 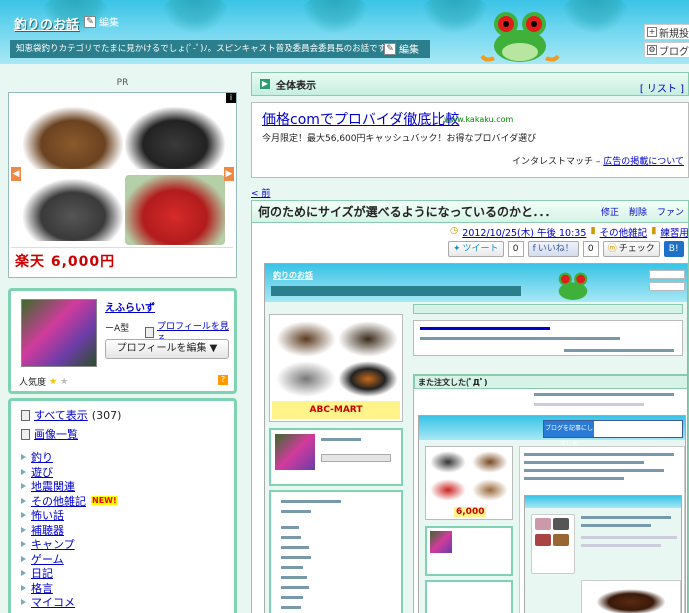 What do you see at coordinates (590, 249) in the screenshot?
I see `like-count: 0` at bounding box center [590, 249].